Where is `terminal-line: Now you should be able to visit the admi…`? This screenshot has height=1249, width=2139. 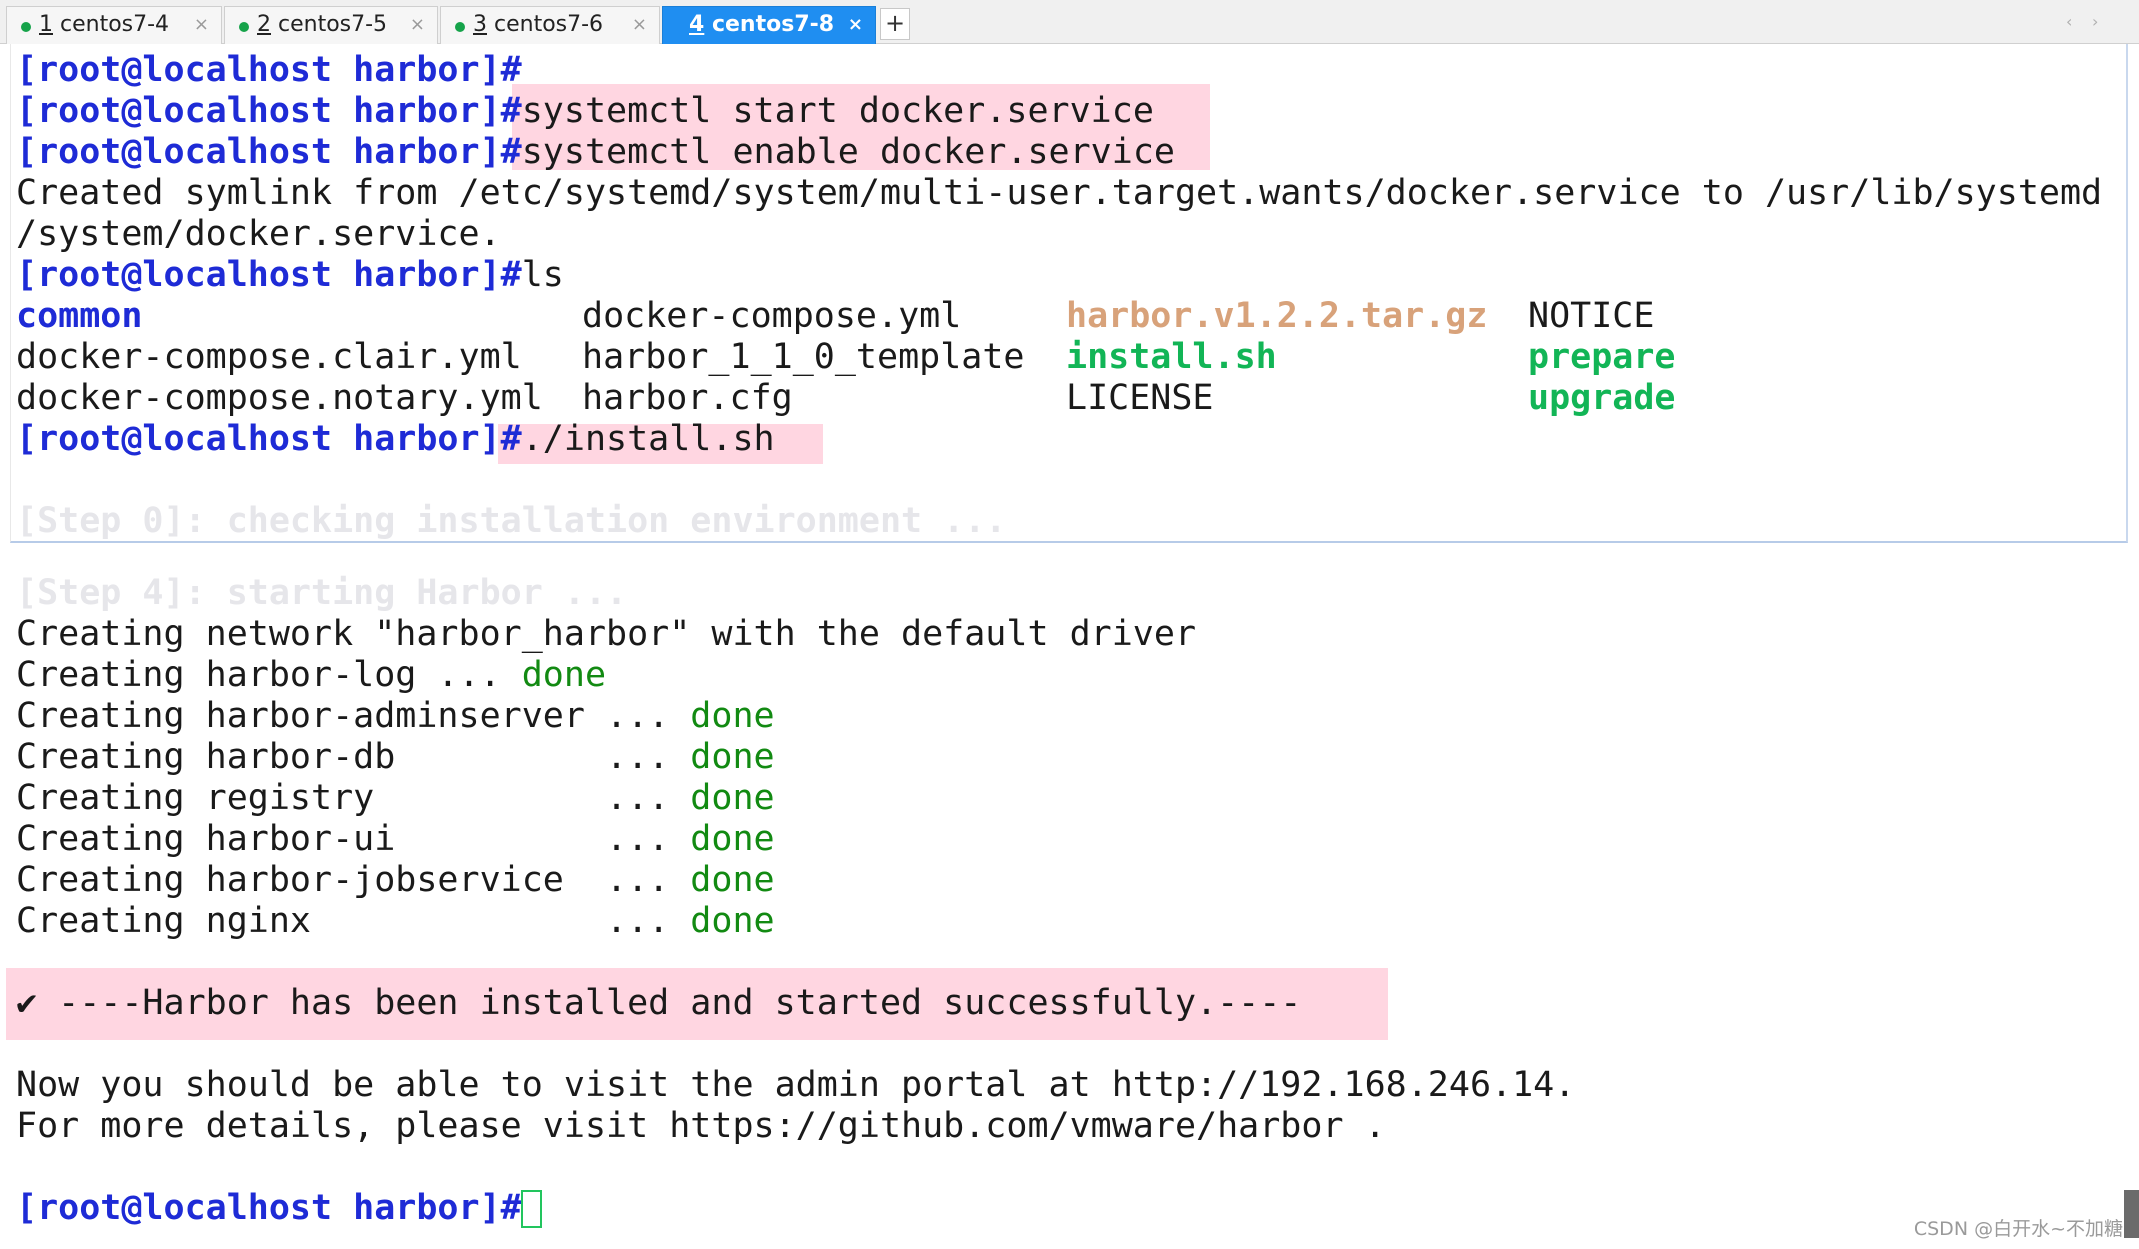
terminal-line: Now you should be able to visit the admi… is located at coordinates (796, 1085).